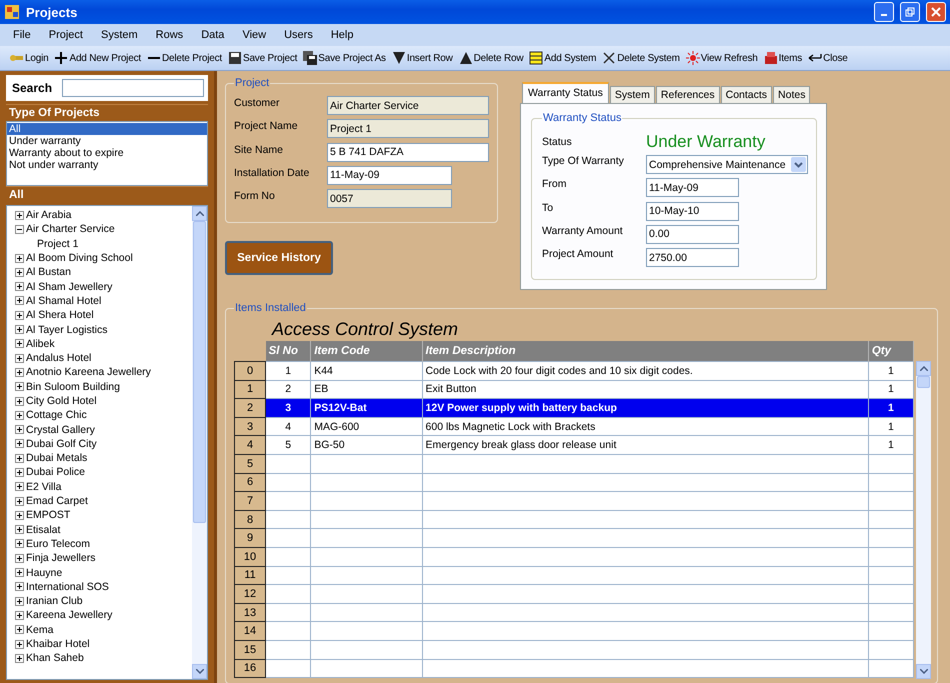  I want to click on tree-item: Kareena Jewellery, so click(69, 615).